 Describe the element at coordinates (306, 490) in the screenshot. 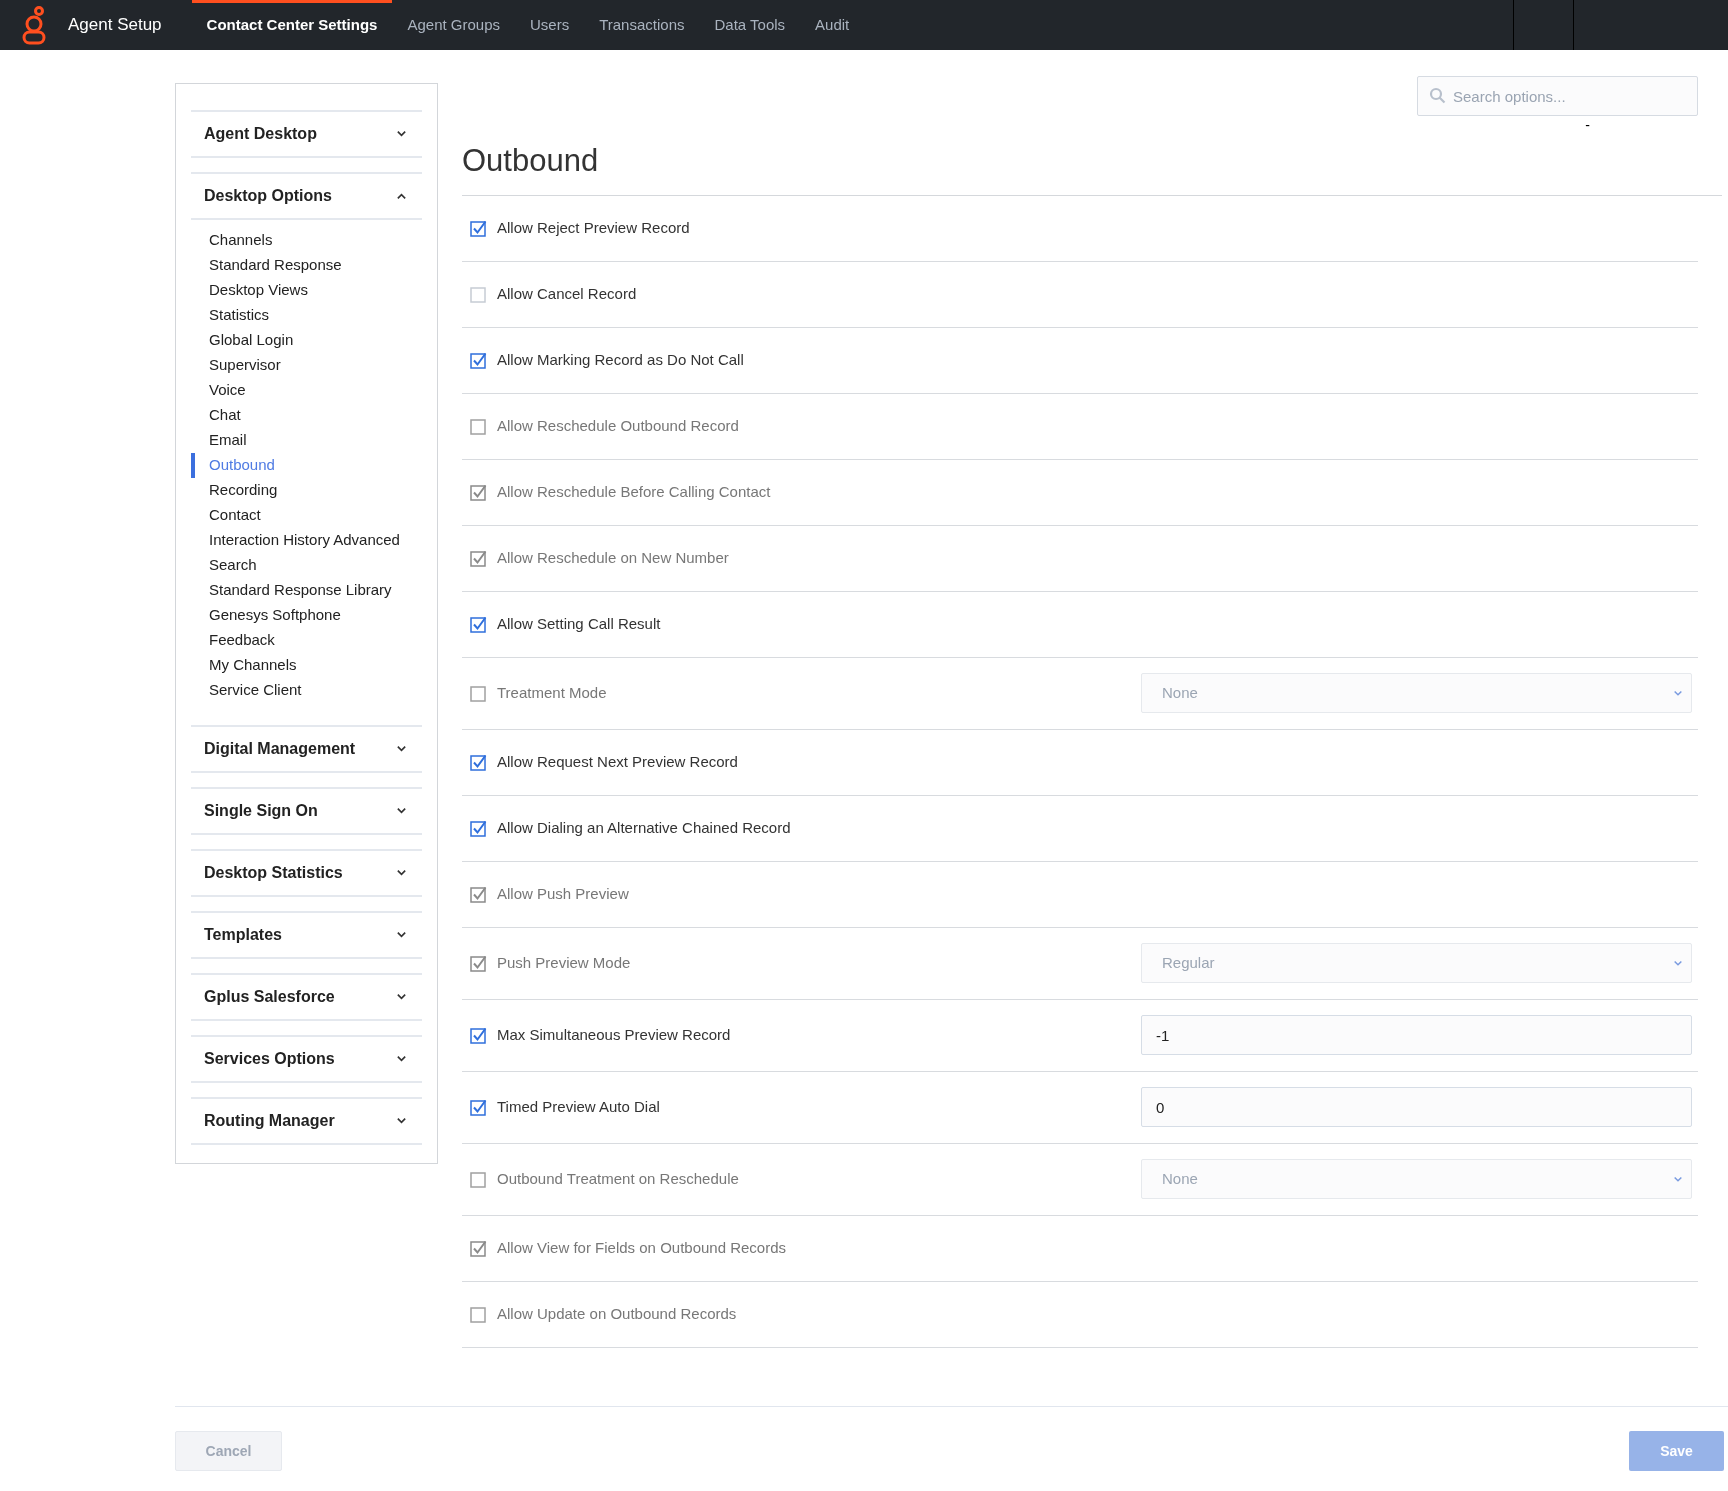

I see `sidebar-item: Recording` at that location.